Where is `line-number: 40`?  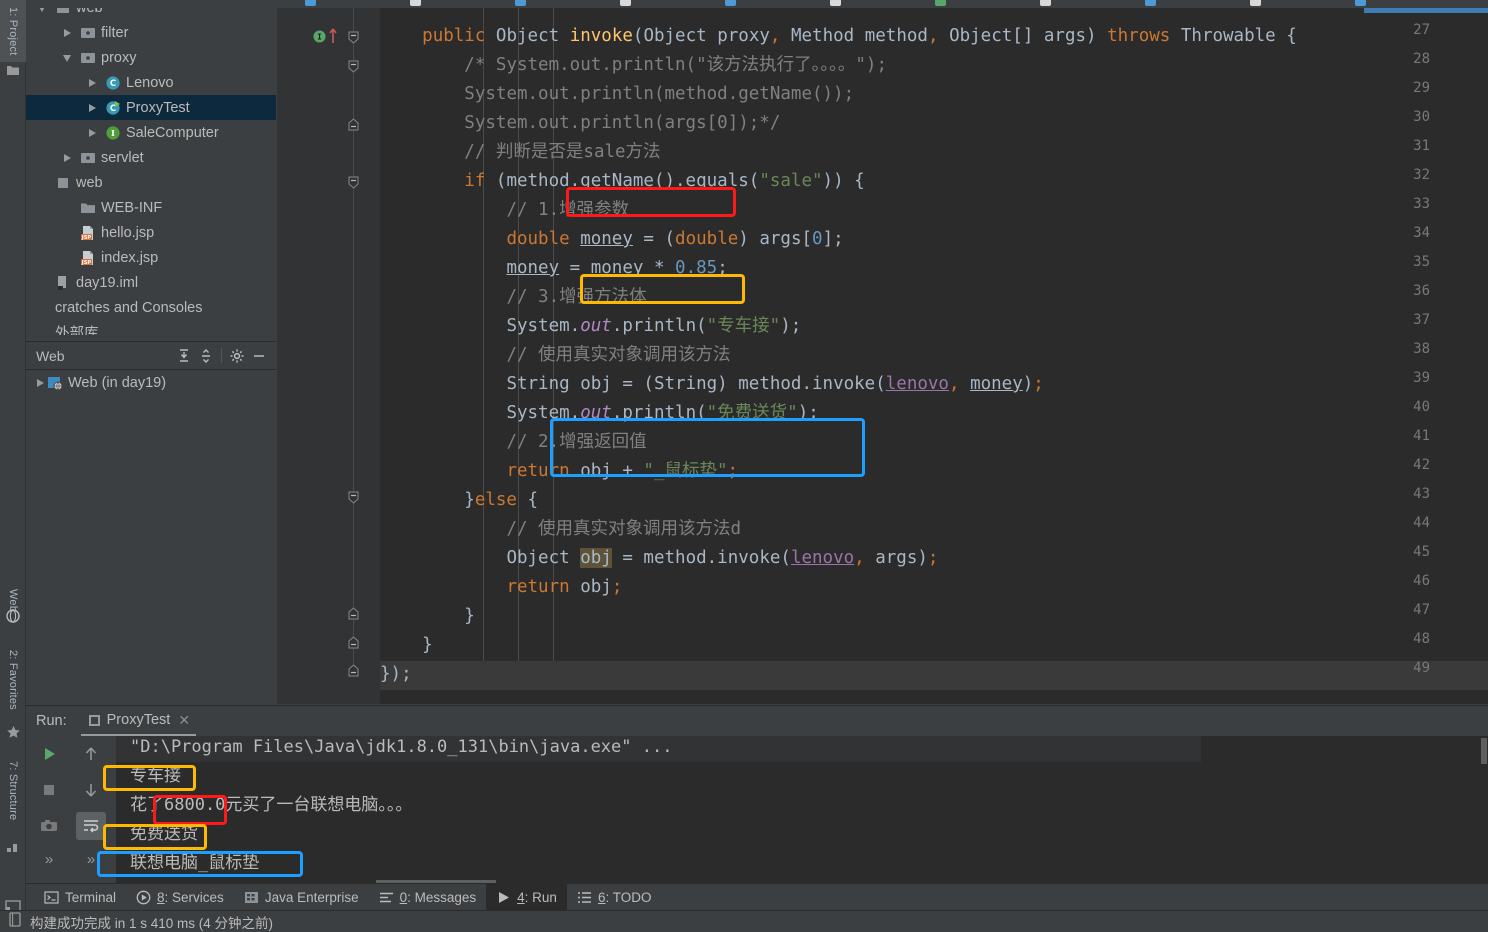
line-number: 40 is located at coordinates (1421, 407).